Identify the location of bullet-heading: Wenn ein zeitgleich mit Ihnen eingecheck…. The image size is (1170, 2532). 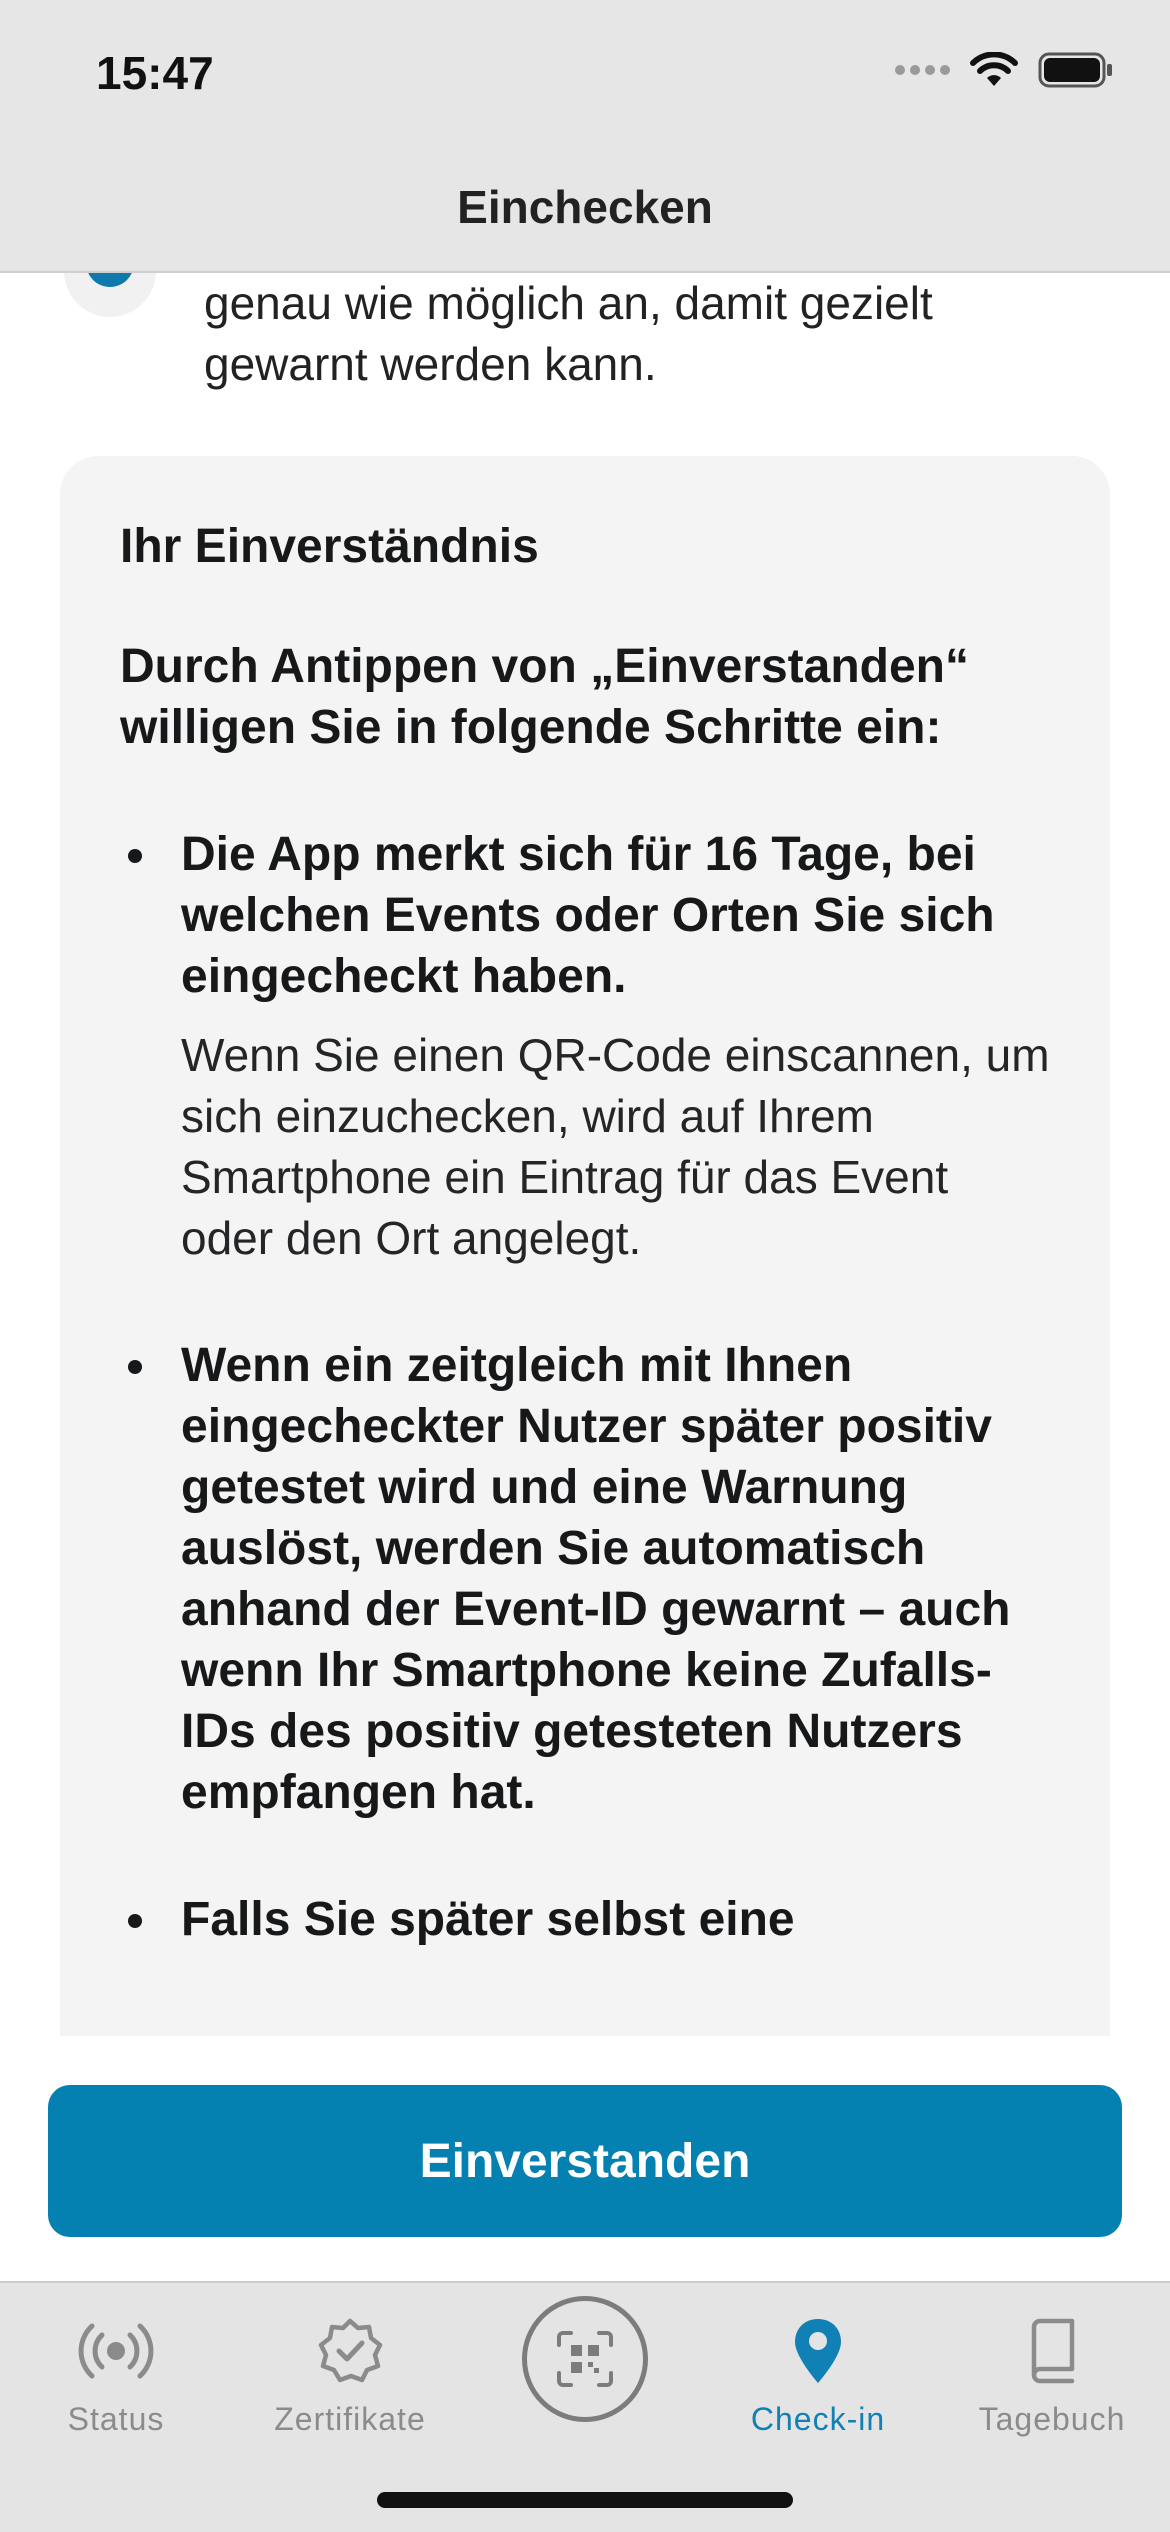
(596, 1579).